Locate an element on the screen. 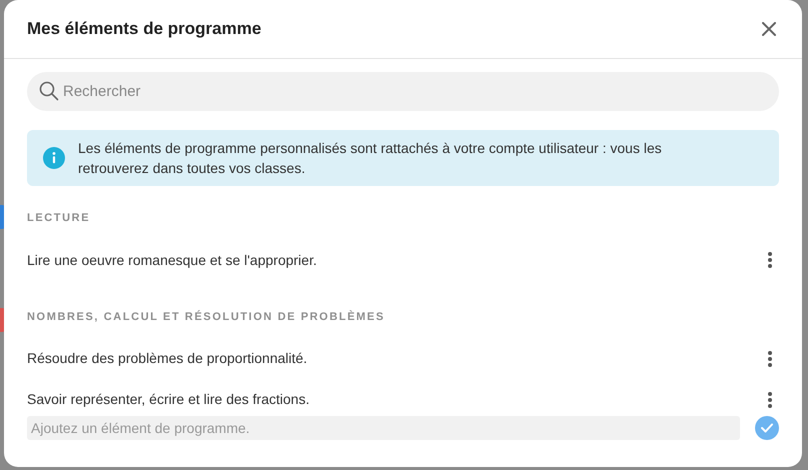  check-icon is located at coordinates (767, 428).